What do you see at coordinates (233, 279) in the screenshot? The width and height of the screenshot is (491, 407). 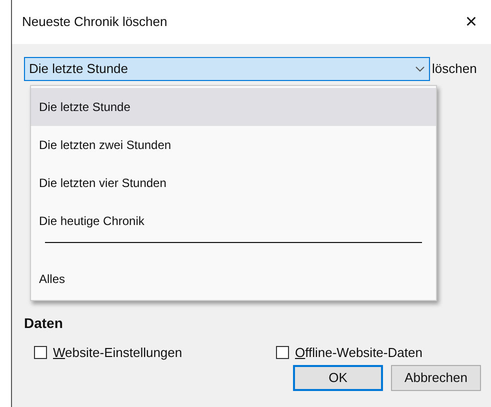 I see `dropdown-option: Alles` at bounding box center [233, 279].